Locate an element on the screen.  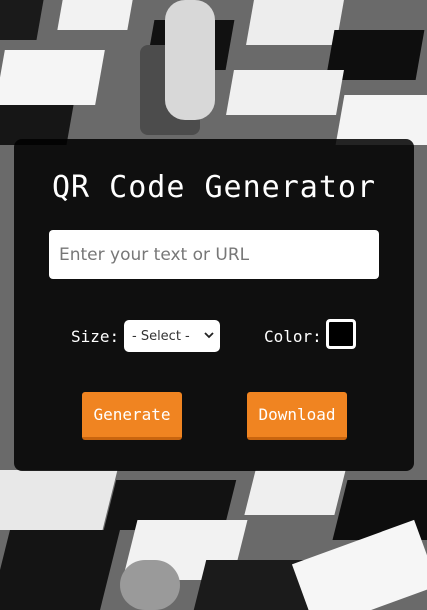
generate-button: Generate is located at coordinates (132, 416).